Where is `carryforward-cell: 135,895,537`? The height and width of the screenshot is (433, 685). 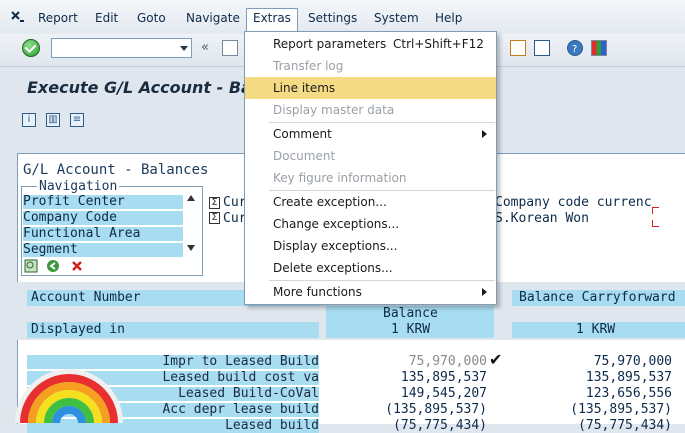
carryforward-cell: 135,895,537 is located at coordinates (592, 377).